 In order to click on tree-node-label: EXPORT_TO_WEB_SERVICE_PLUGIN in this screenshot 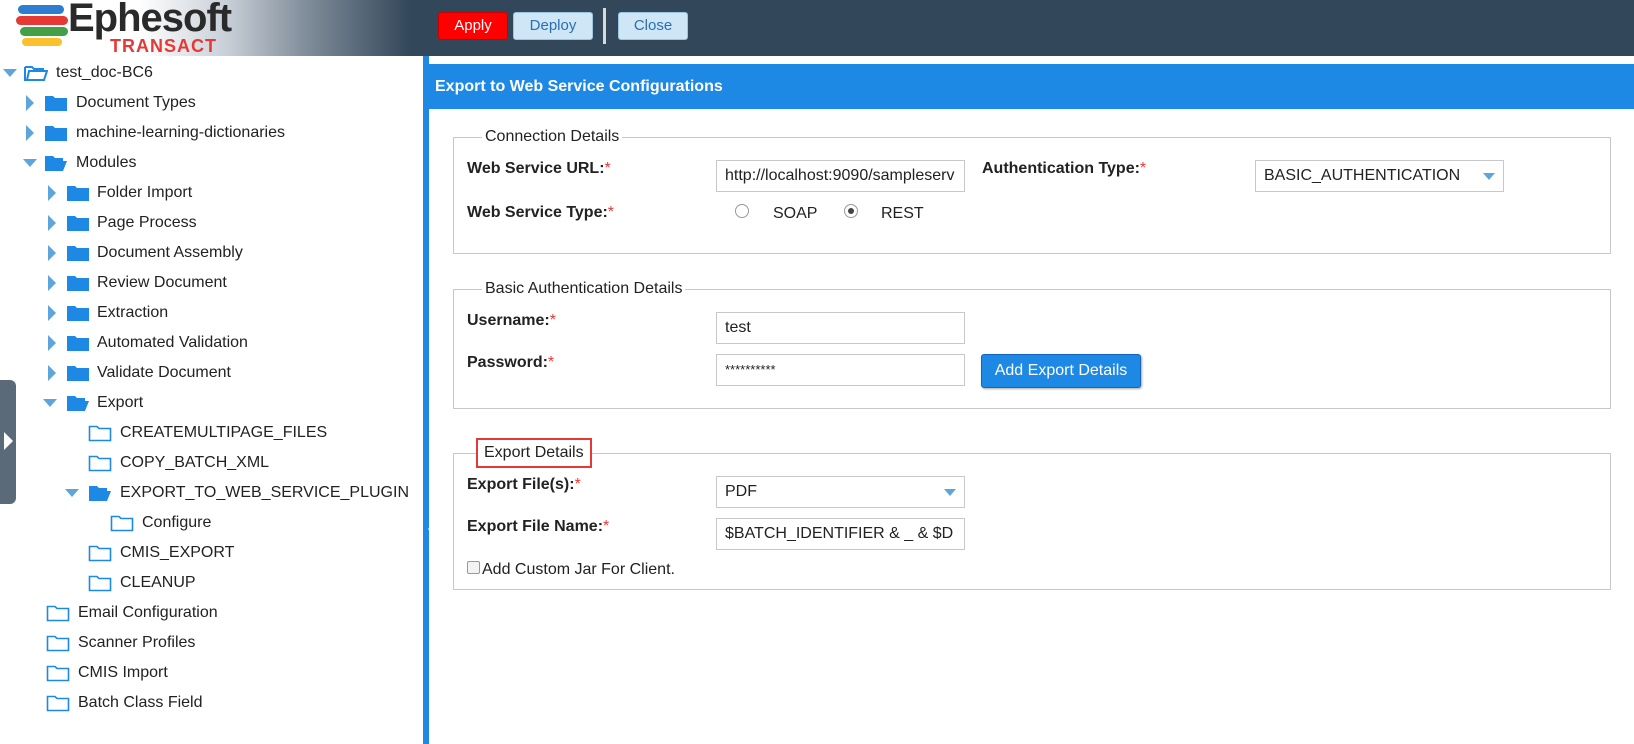, I will do `click(264, 492)`.